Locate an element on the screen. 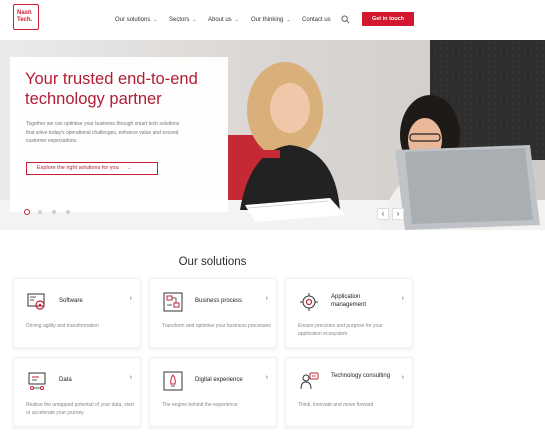 The height and width of the screenshot is (435, 545). nav-our-solutions: Our solutions ⌄ is located at coordinates (136, 20).